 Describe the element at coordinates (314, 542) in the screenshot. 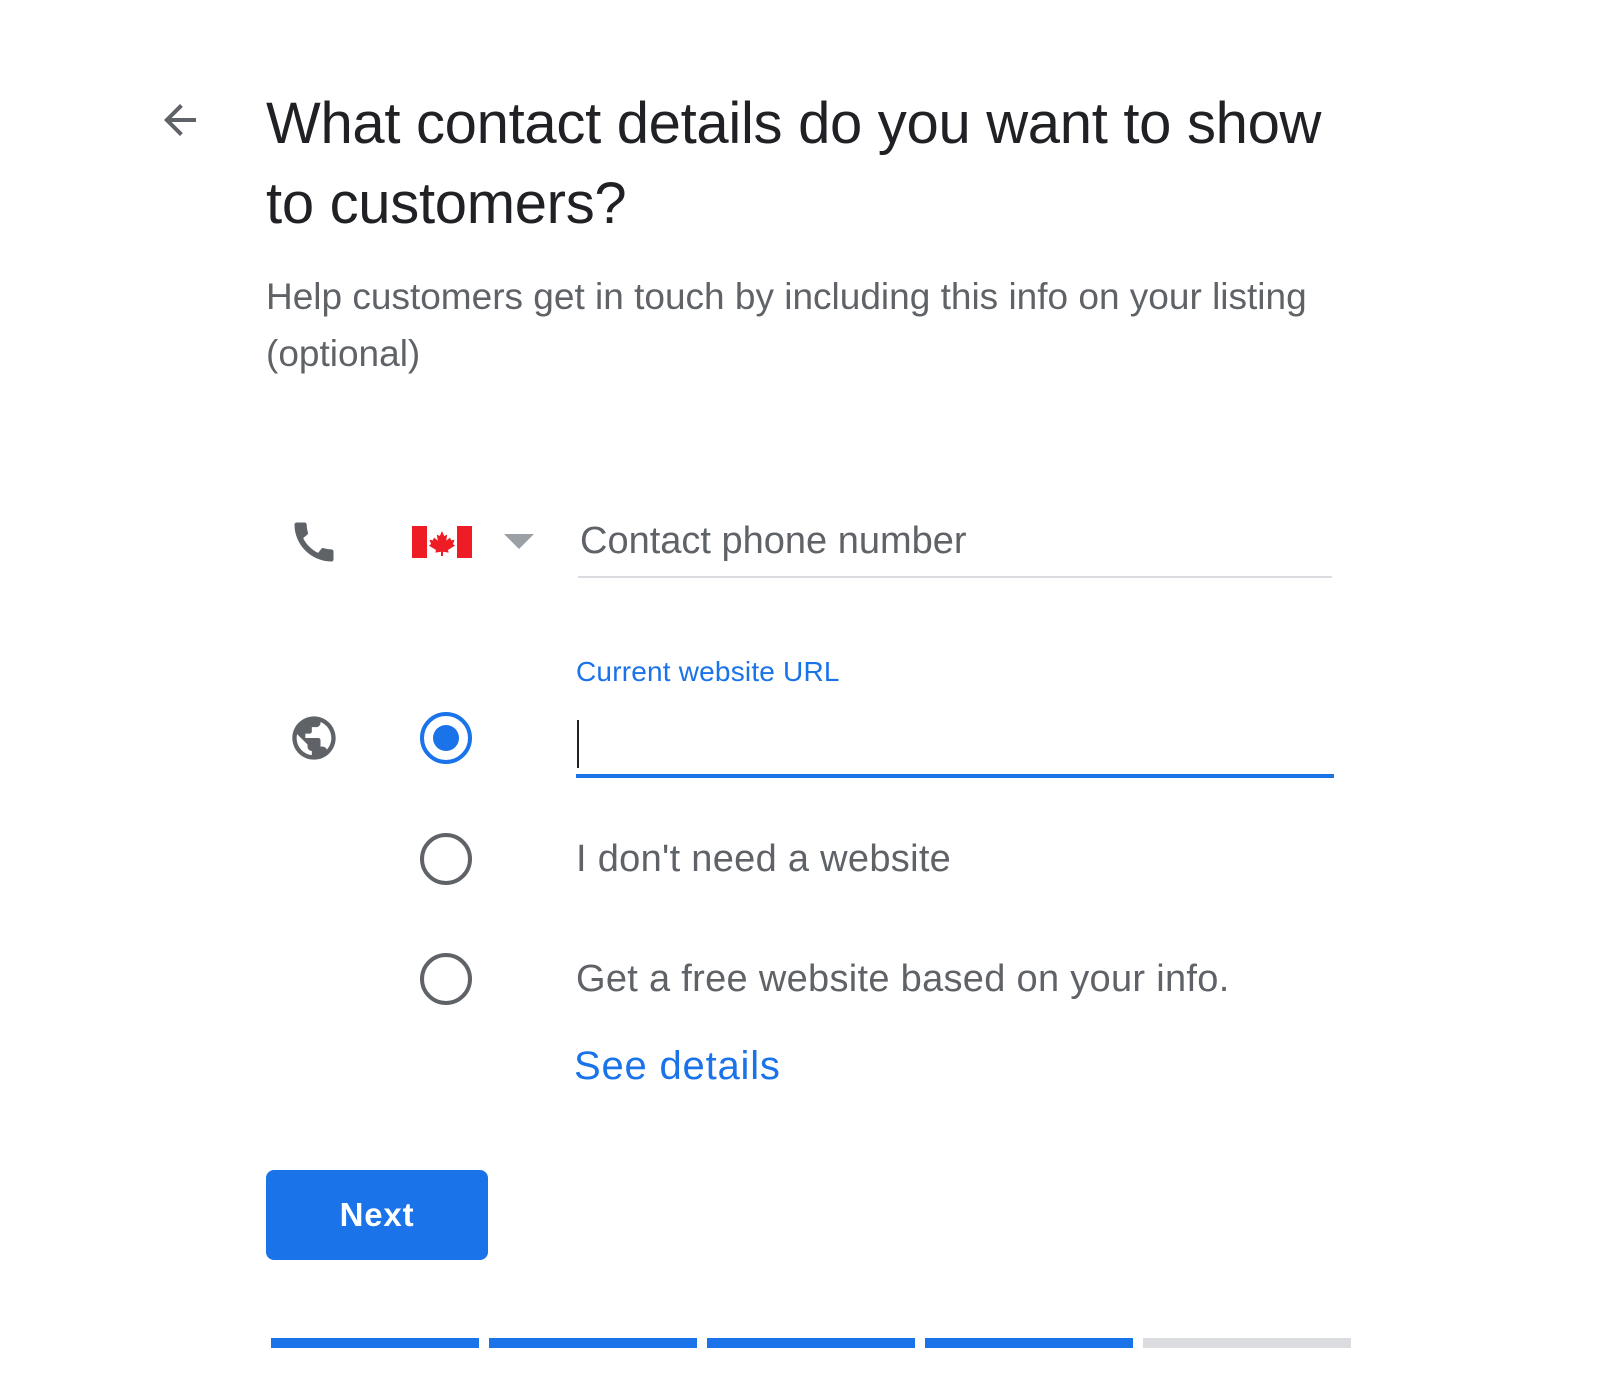

I see `phone-icon` at that location.